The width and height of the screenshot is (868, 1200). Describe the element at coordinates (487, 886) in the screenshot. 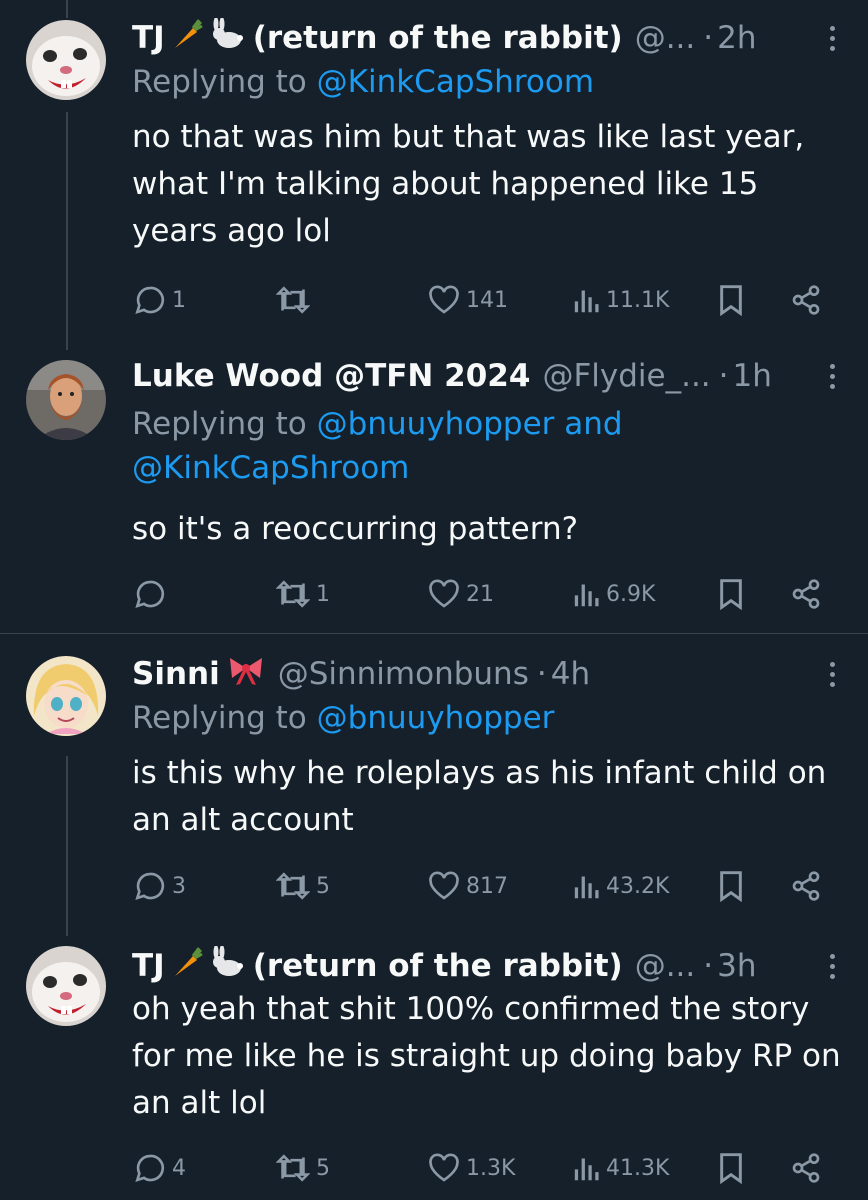

I see `like-count: 817` at that location.